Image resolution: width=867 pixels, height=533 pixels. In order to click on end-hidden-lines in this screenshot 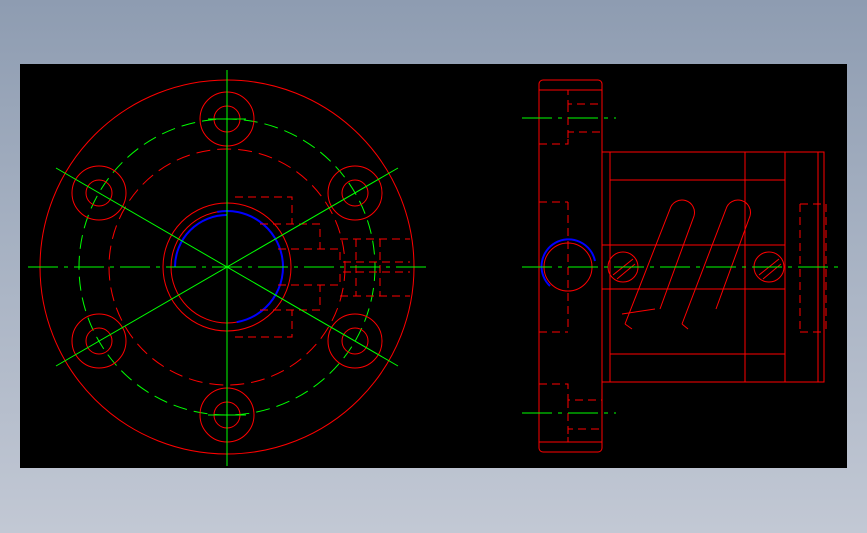, I will do `click(813, 268)`.